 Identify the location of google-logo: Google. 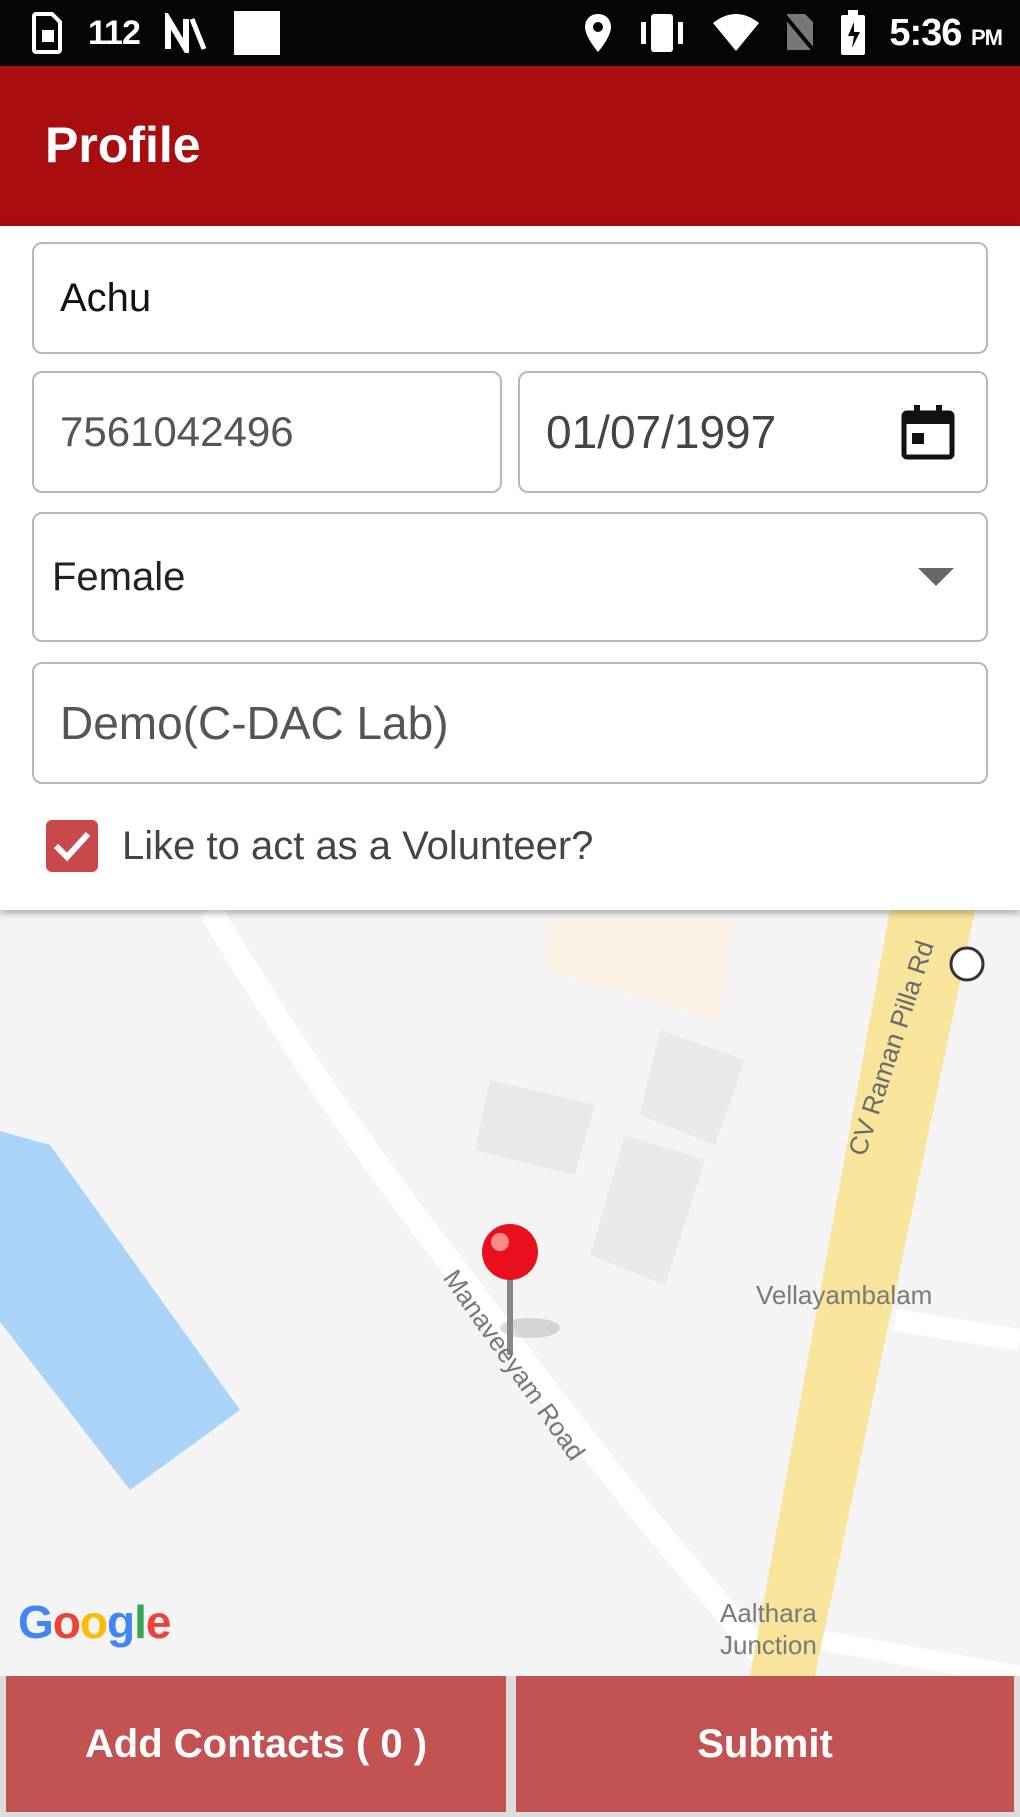
(95, 1622).